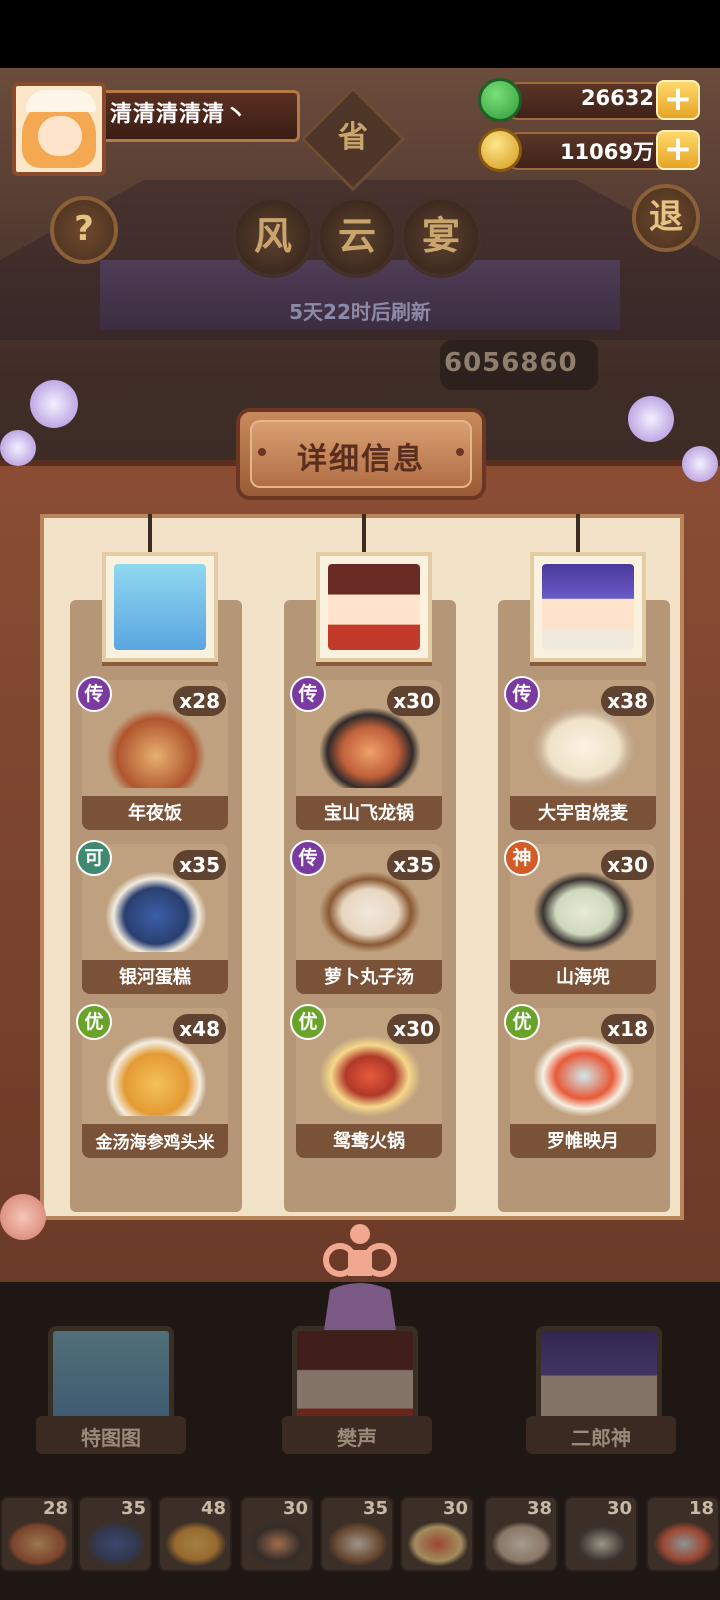 The height and width of the screenshot is (1600, 720). I want to click on title-char-3: 宴, so click(441, 237).